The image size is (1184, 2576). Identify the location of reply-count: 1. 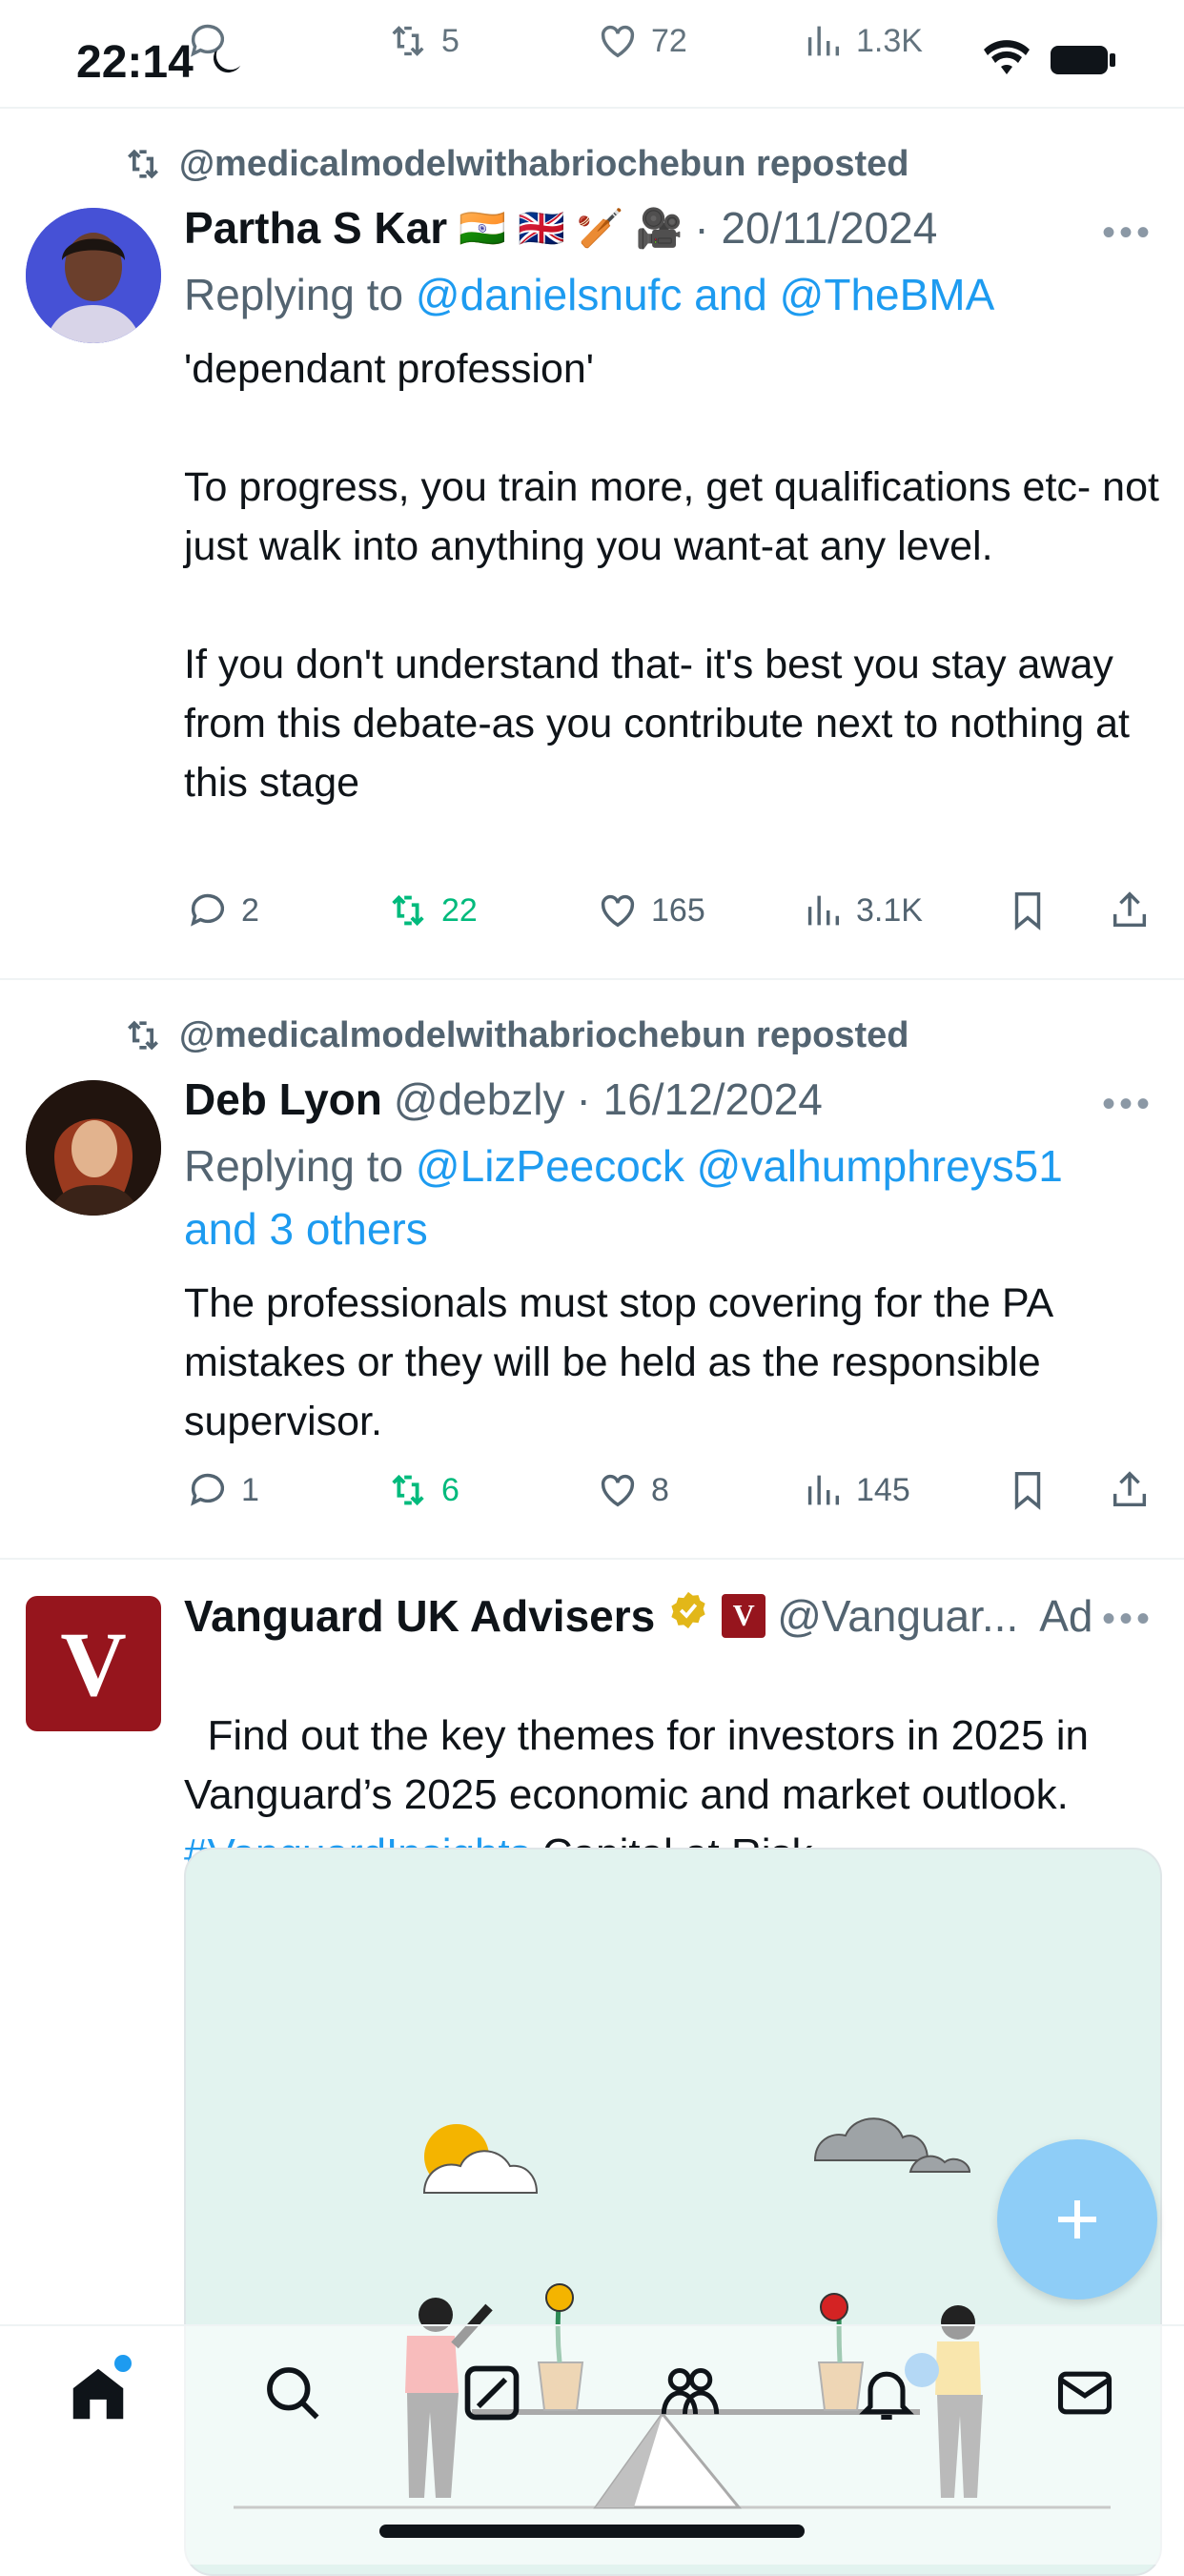
(250, 1489).